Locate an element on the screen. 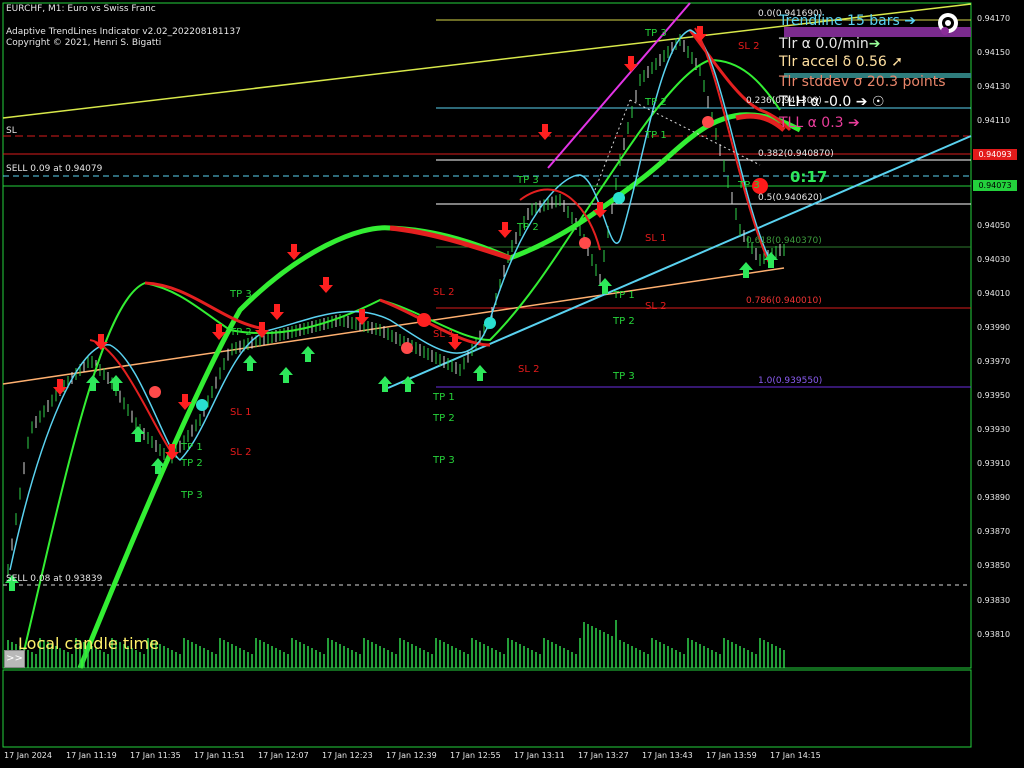 This screenshot has width=1024, height=768. time-axis-label: 17 Jan 13:43 is located at coordinates (667, 755).